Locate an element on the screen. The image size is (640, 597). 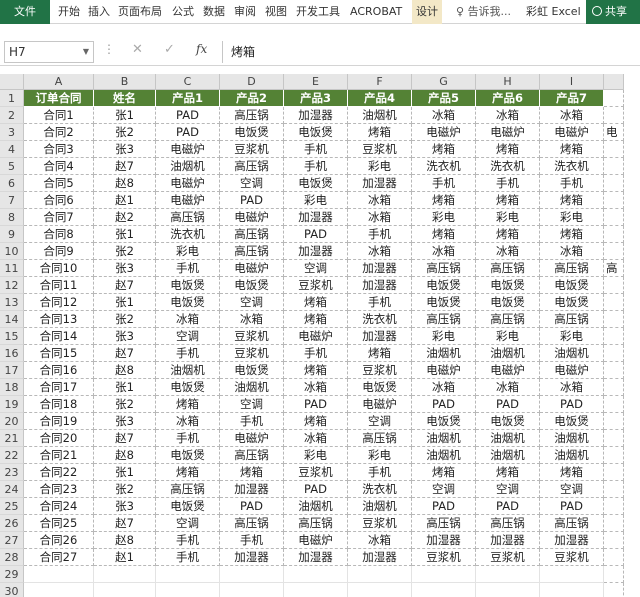
row-header: 26 is located at coordinates (12, 523).